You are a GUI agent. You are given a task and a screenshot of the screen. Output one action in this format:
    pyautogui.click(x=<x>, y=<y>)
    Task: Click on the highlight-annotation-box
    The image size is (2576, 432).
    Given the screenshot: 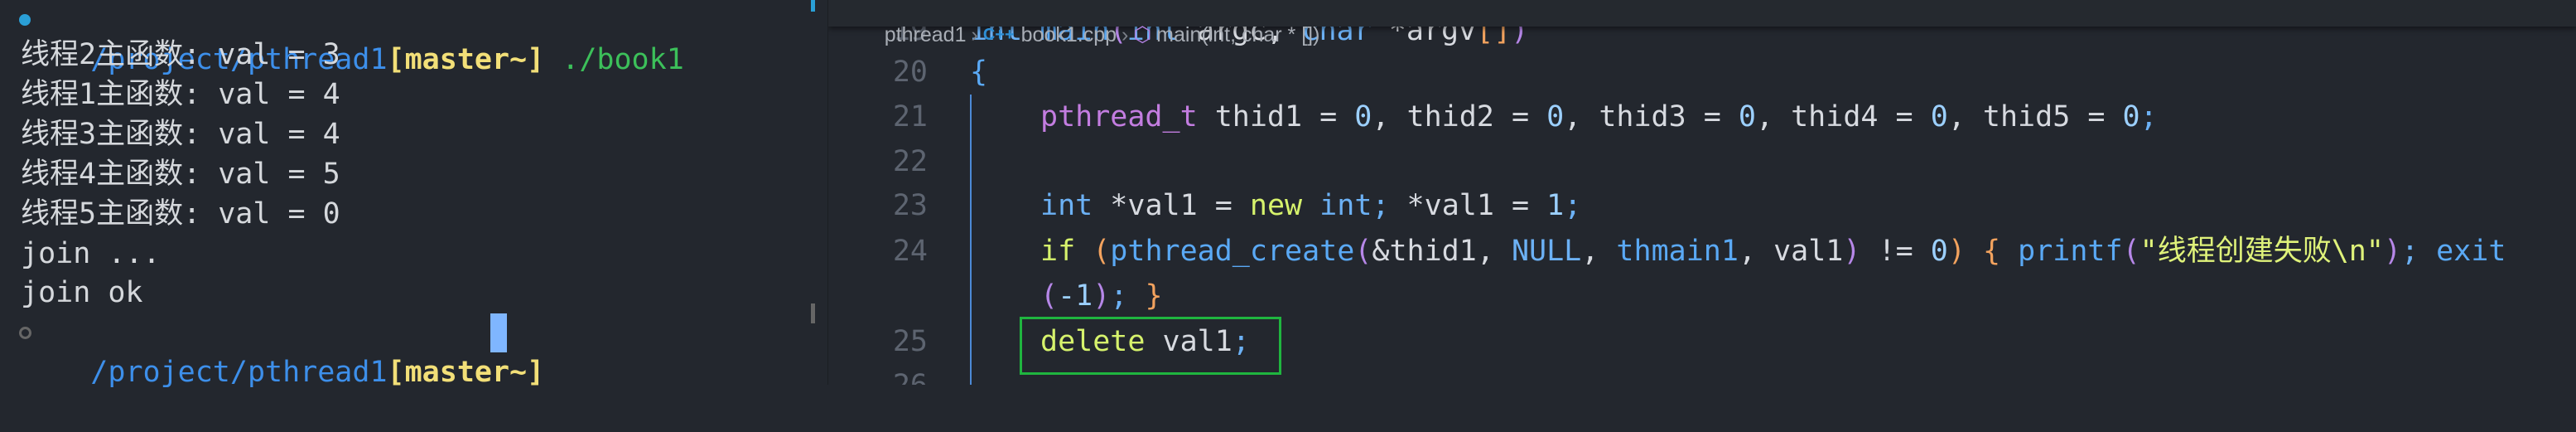 What is the action you would take?
    pyautogui.click(x=1150, y=346)
    